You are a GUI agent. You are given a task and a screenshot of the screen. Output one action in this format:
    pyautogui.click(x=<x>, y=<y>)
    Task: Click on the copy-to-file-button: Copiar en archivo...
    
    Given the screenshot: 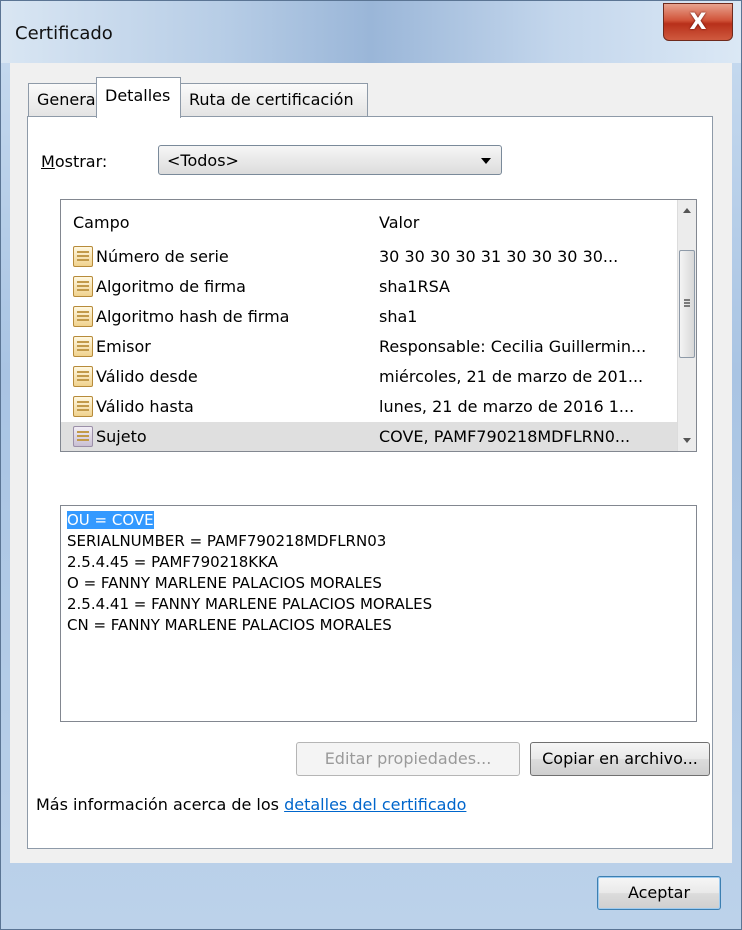 What is the action you would take?
    pyautogui.click(x=620, y=759)
    